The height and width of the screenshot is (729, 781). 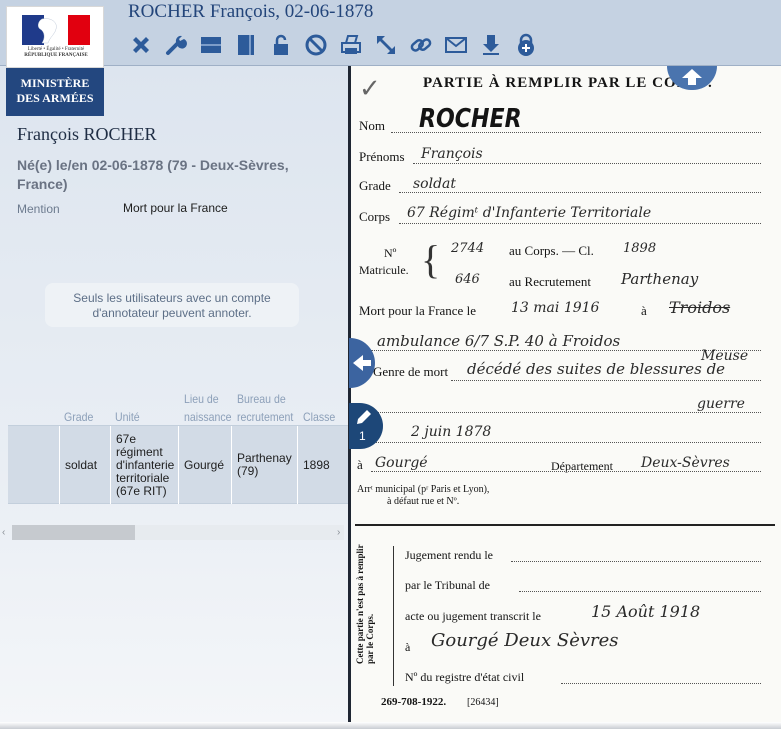 What do you see at coordinates (565, 525) in the screenshot?
I see `doc-separator` at bounding box center [565, 525].